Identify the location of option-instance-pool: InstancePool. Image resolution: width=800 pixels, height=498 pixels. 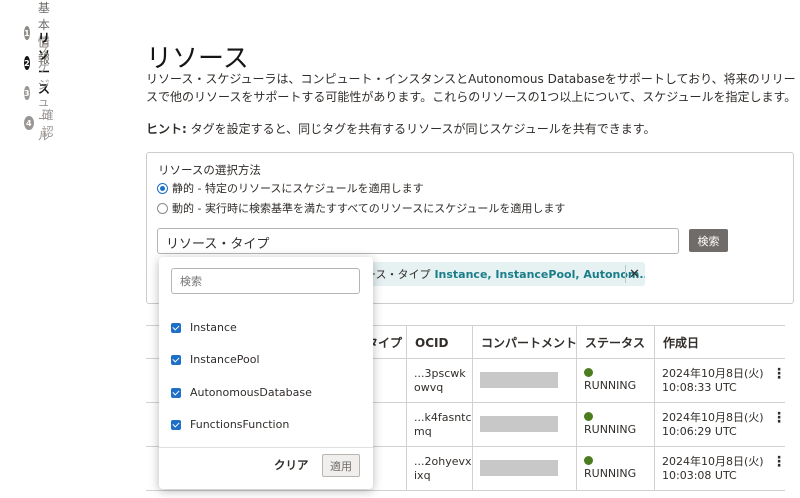
(215, 359).